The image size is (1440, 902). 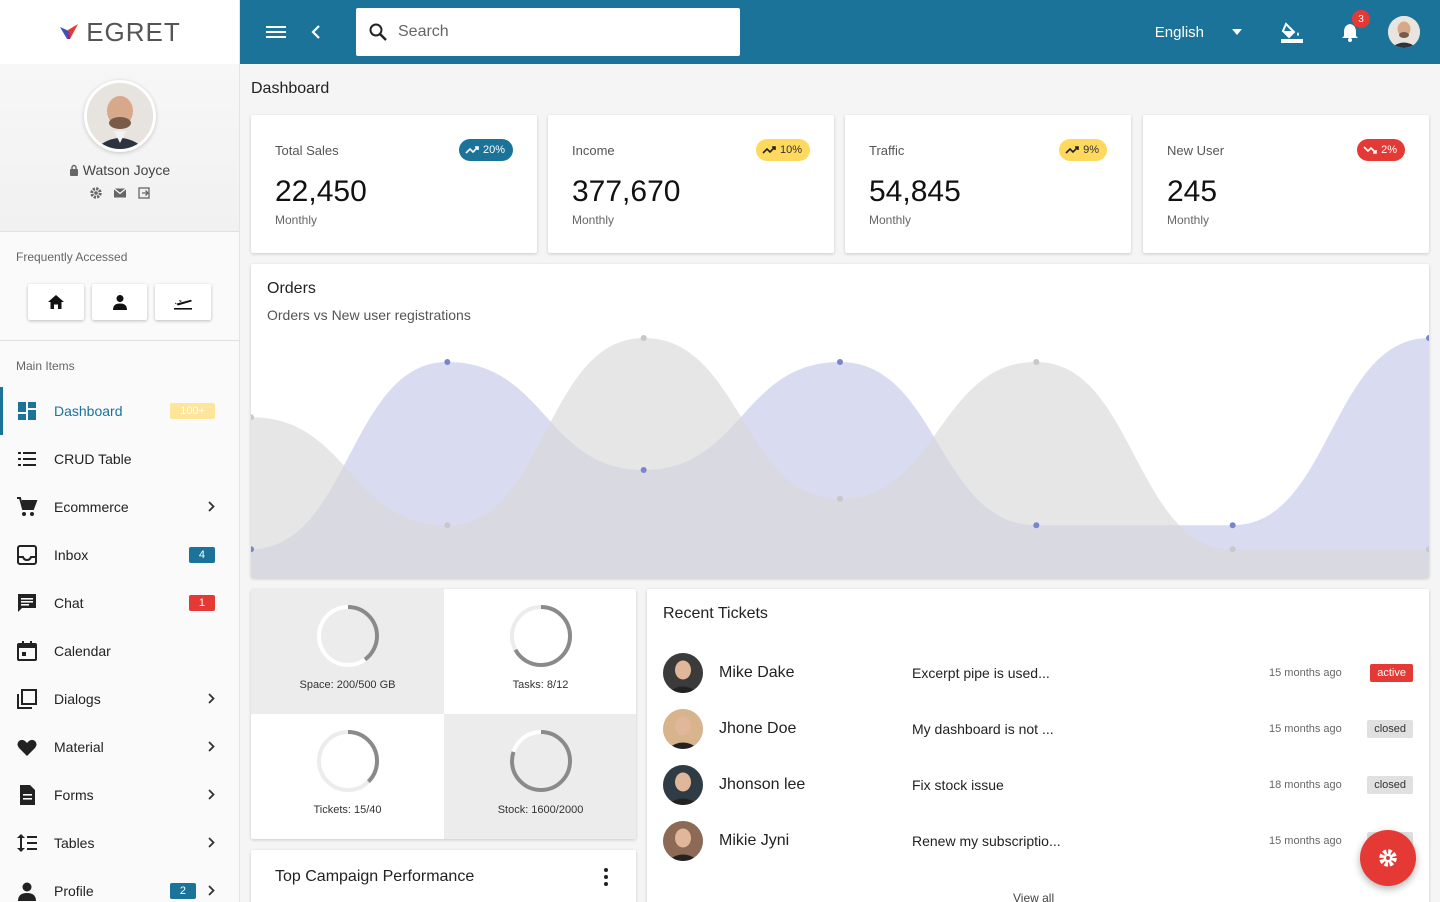 I want to click on person-icon, so click(x=119, y=302).